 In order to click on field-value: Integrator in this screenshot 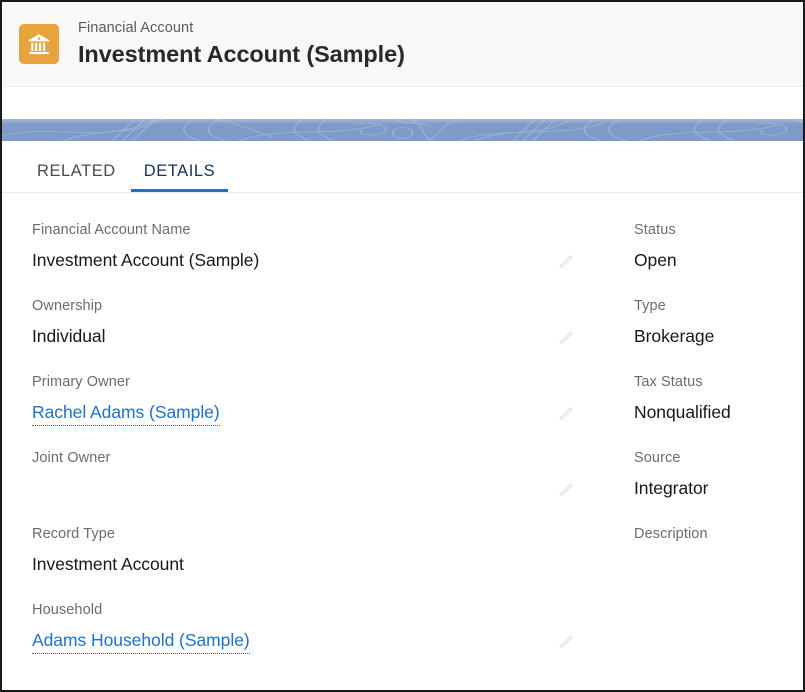, I will do `click(671, 487)`.